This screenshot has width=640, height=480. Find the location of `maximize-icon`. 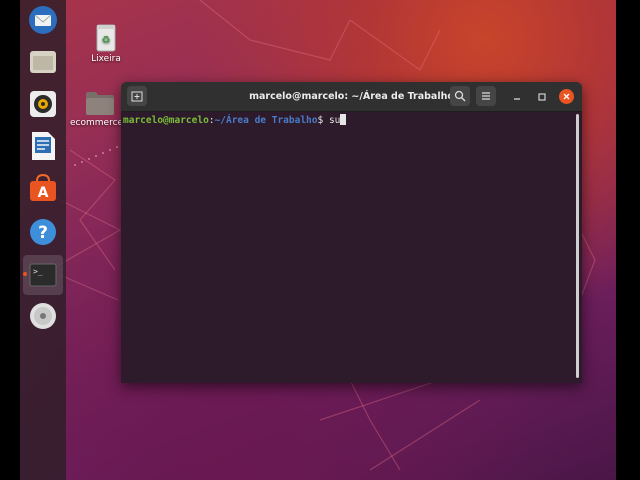

maximize-icon is located at coordinates (541, 96).